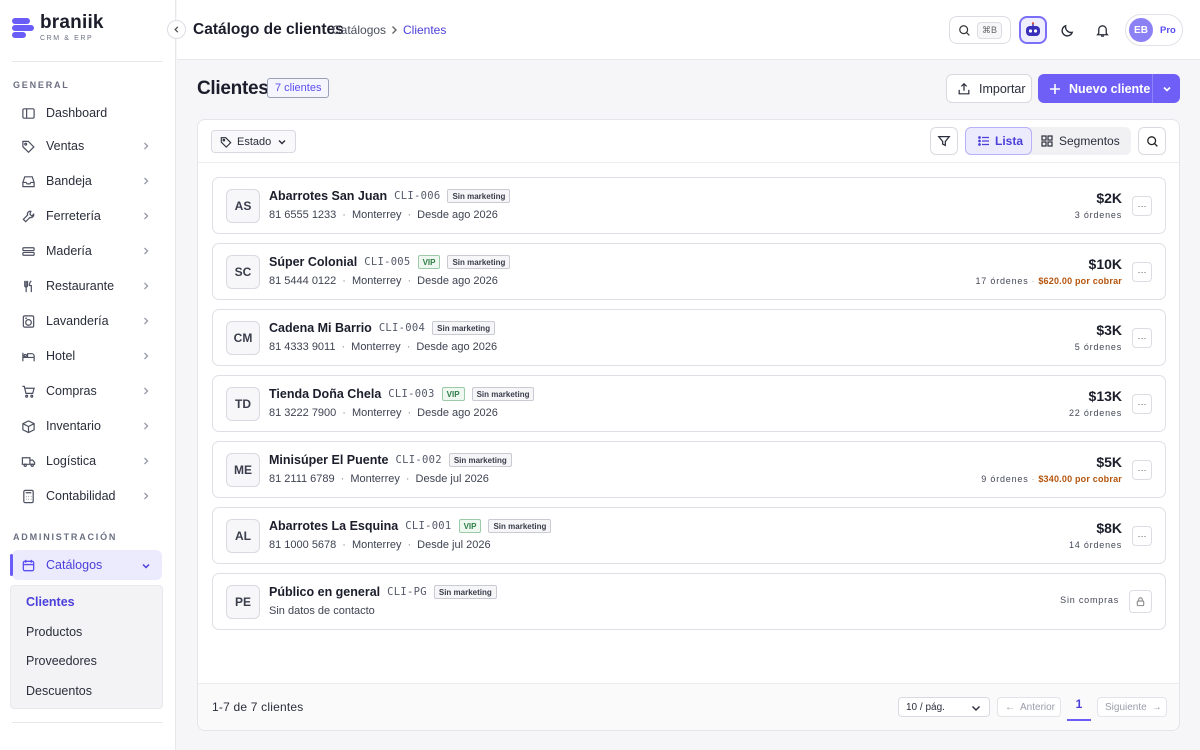  I want to click on client-name: Público en general, so click(324, 592).